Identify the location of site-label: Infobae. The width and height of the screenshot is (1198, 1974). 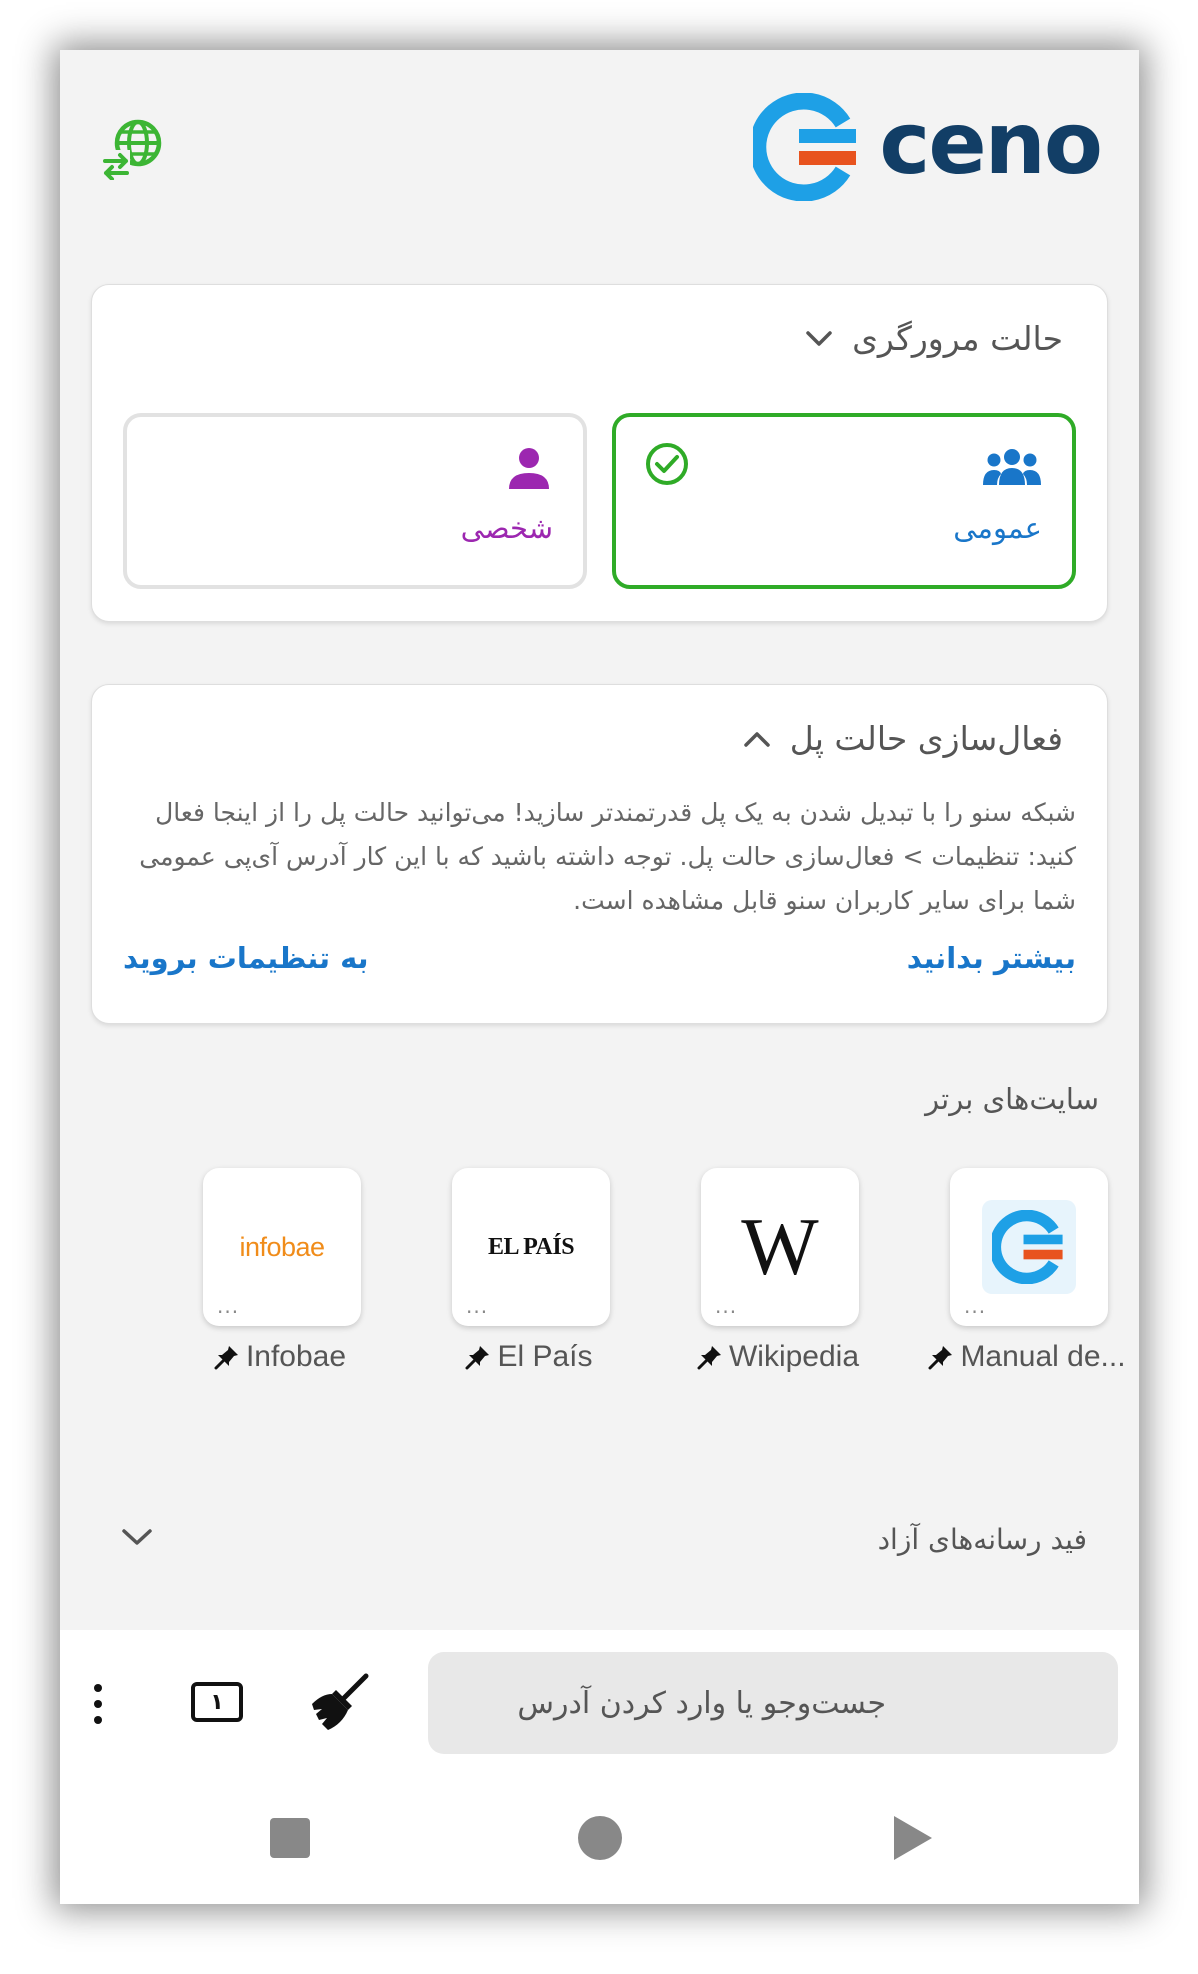
(280, 1357).